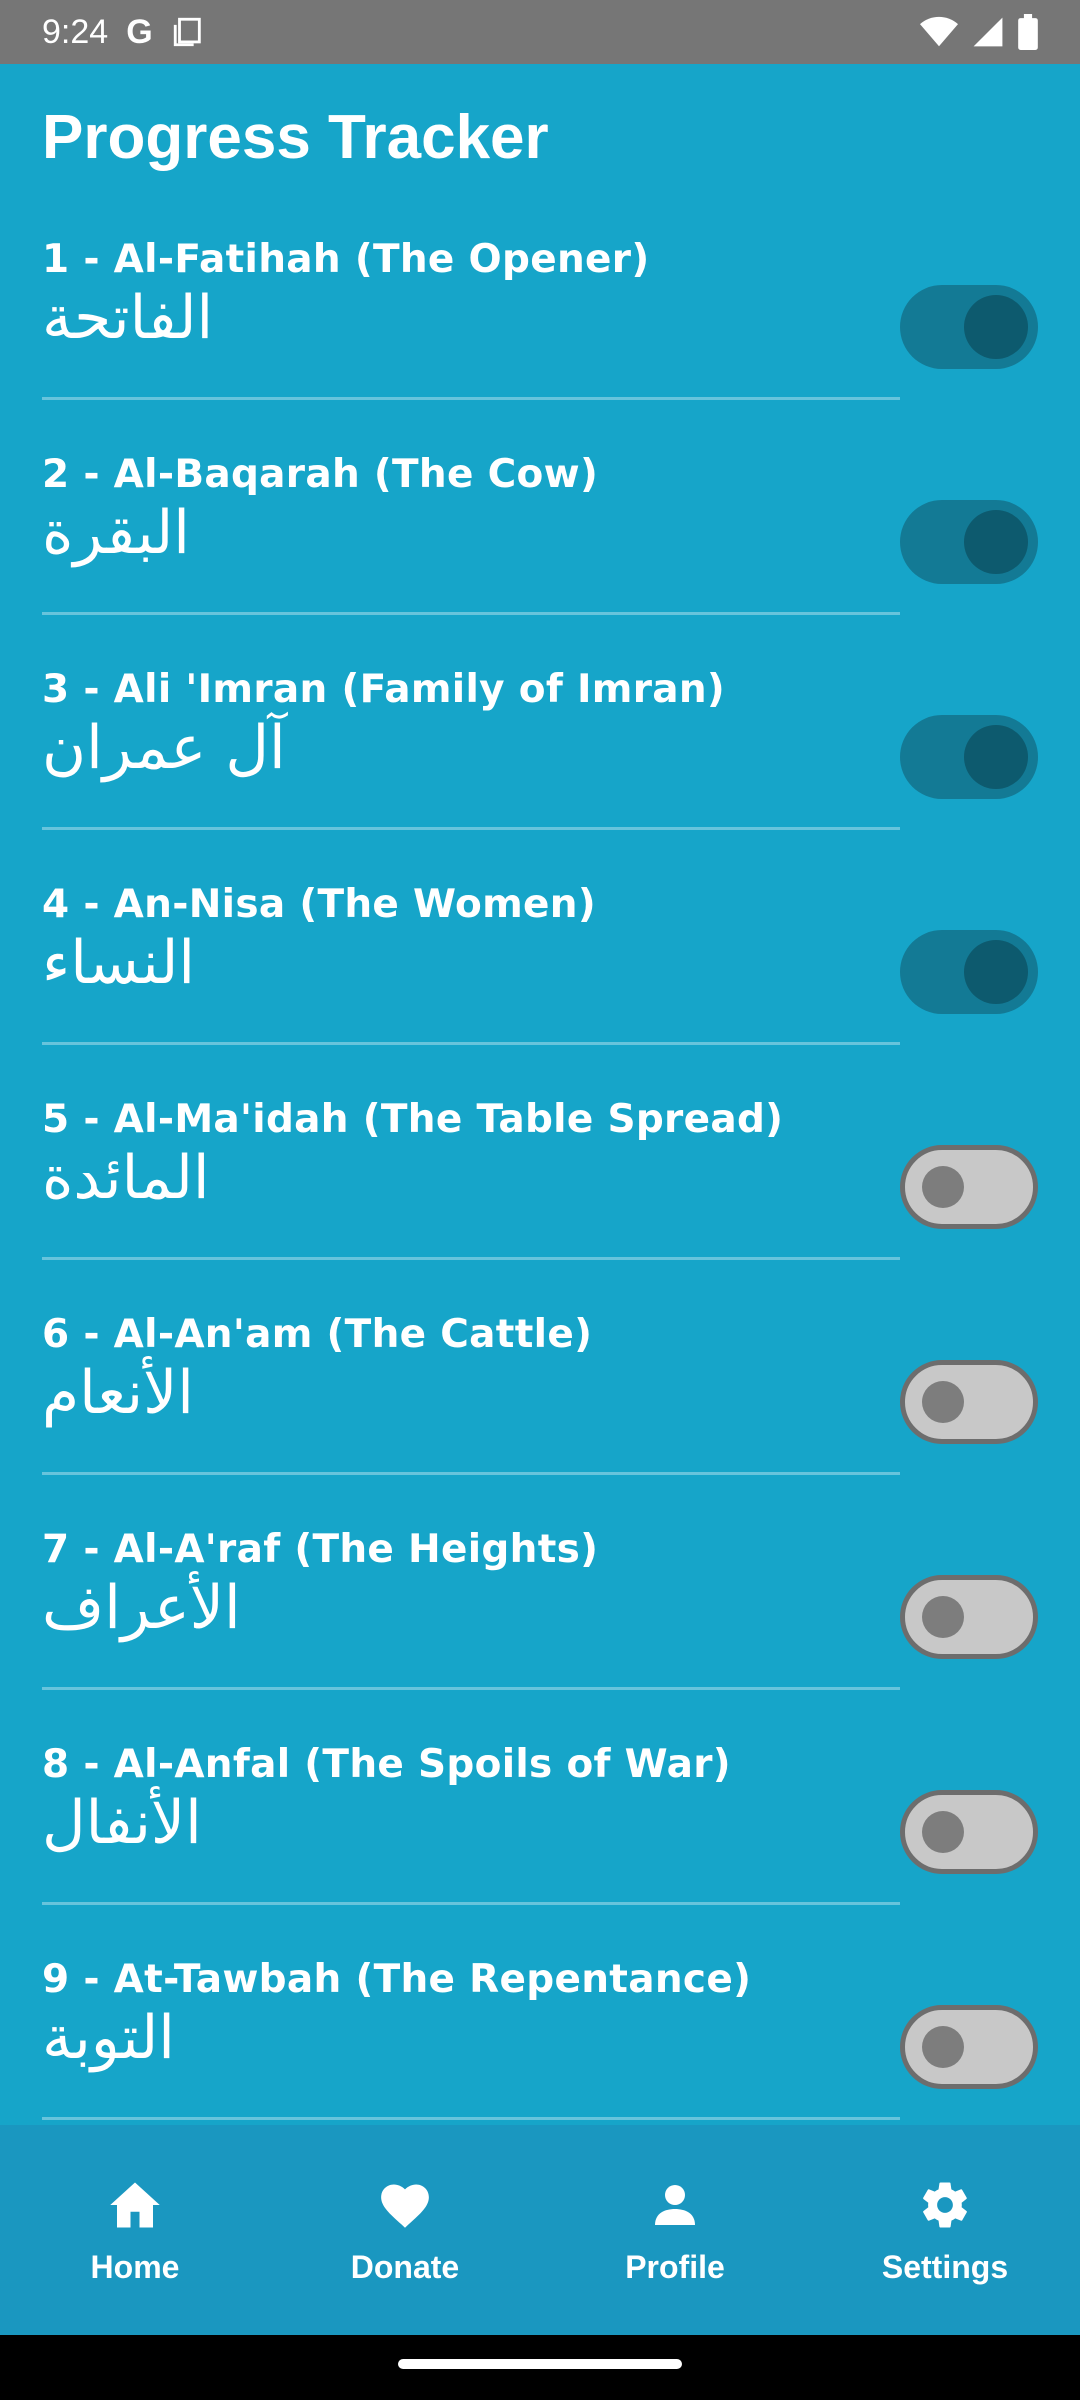 This screenshot has height=2400, width=1080. I want to click on list-item: 3 - Ali 'Imran (Family of Imran) آل عمران, so click(540, 752).